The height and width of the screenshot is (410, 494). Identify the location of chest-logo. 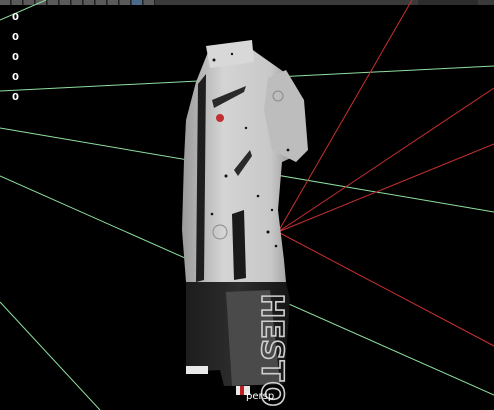
(220, 118).